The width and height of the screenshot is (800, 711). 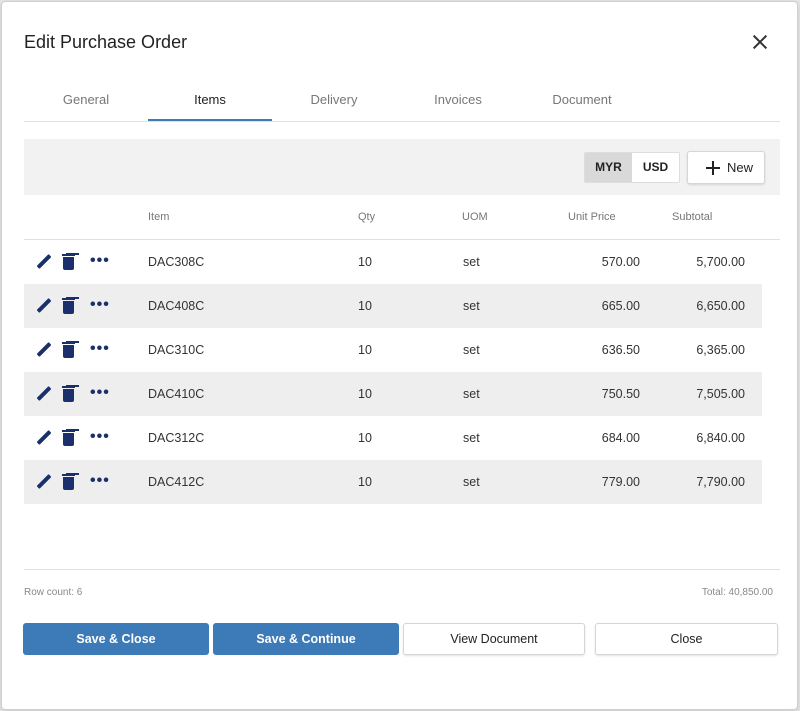 What do you see at coordinates (713, 168) in the screenshot?
I see `plus-icon` at bounding box center [713, 168].